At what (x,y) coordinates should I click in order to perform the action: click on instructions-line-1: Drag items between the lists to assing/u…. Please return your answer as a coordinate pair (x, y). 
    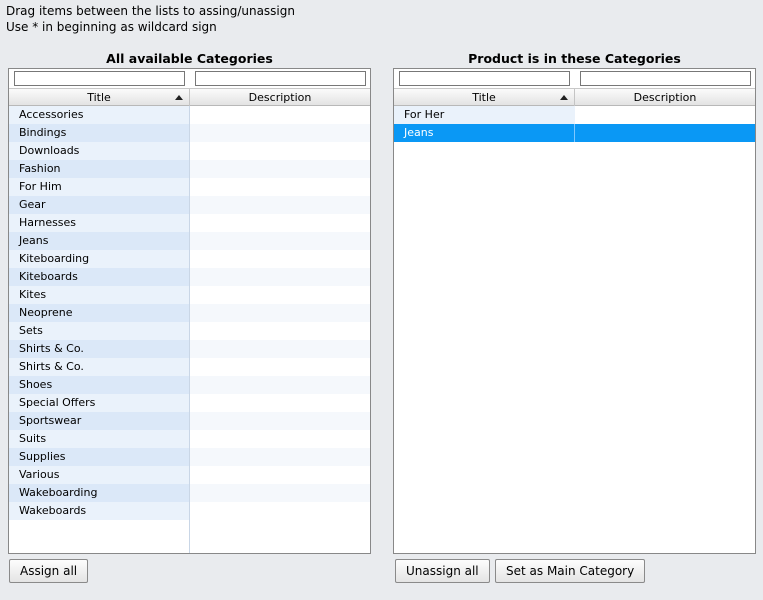
    Looking at the image, I should click on (150, 11).